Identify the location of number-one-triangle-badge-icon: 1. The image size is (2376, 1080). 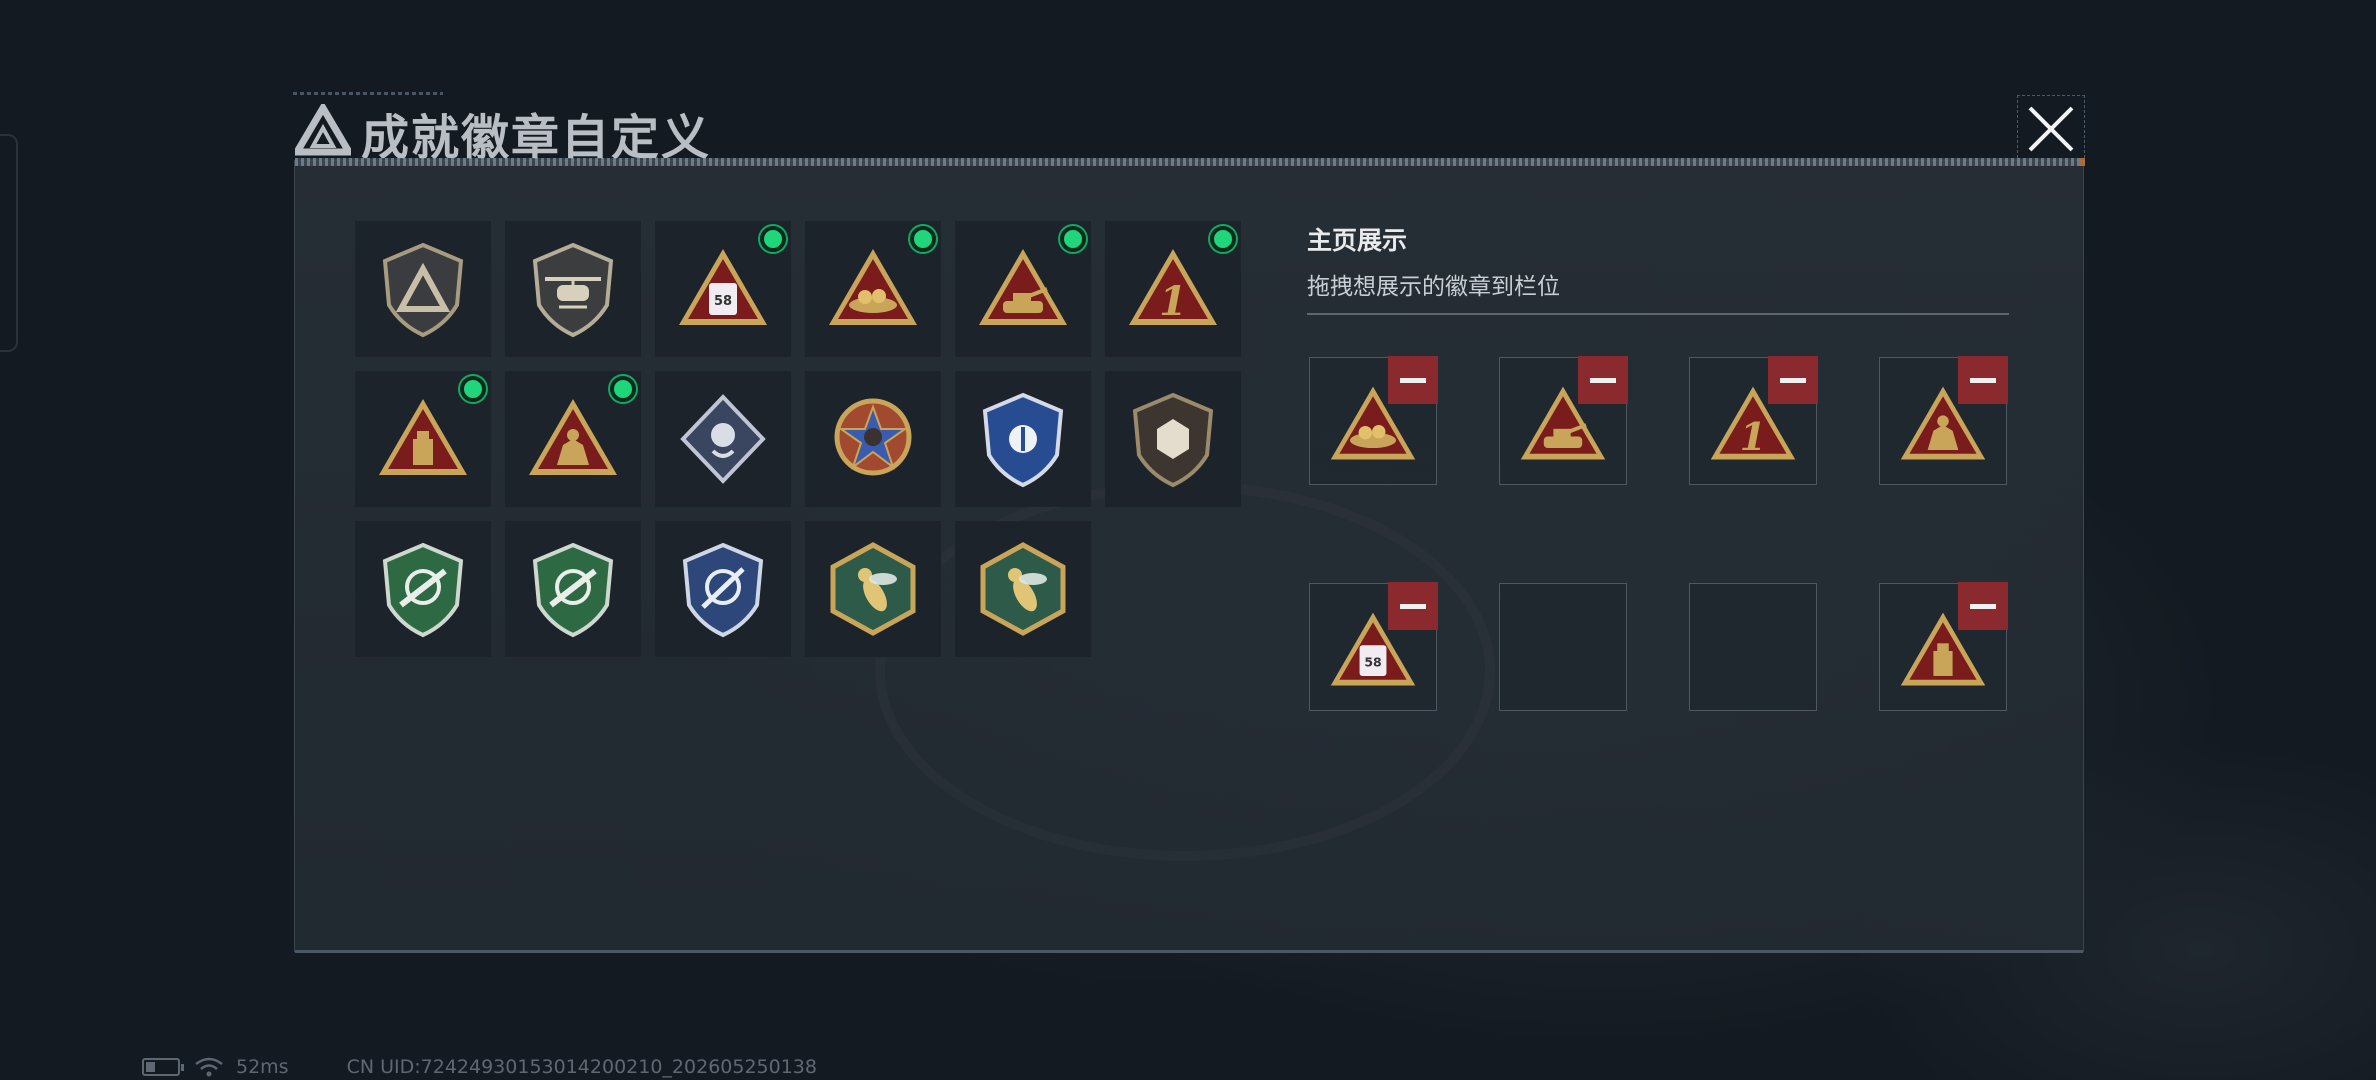
(1173, 287).